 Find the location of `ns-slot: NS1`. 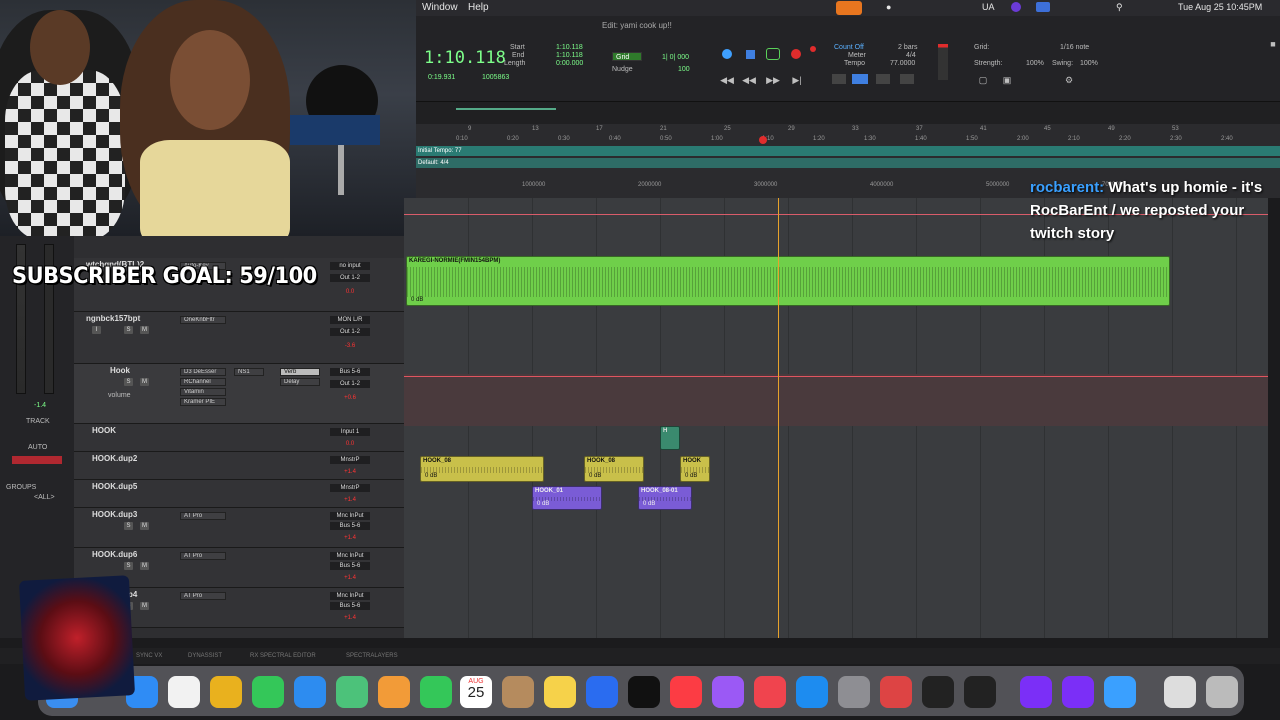

ns-slot: NS1 is located at coordinates (249, 372).